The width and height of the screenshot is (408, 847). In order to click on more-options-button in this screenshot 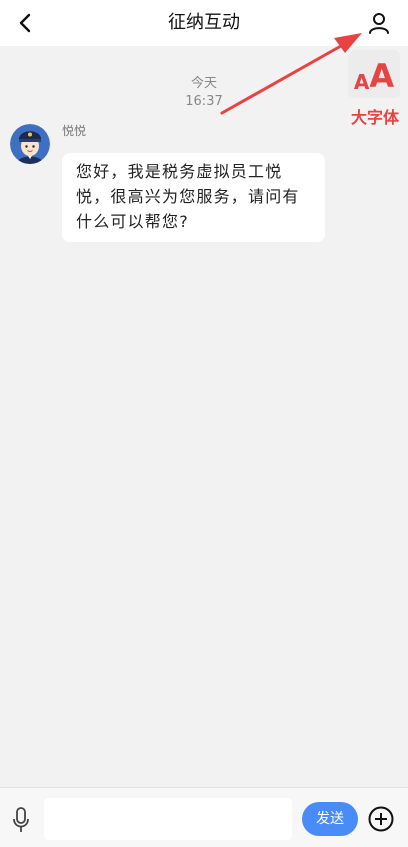, I will do `click(381, 819)`.